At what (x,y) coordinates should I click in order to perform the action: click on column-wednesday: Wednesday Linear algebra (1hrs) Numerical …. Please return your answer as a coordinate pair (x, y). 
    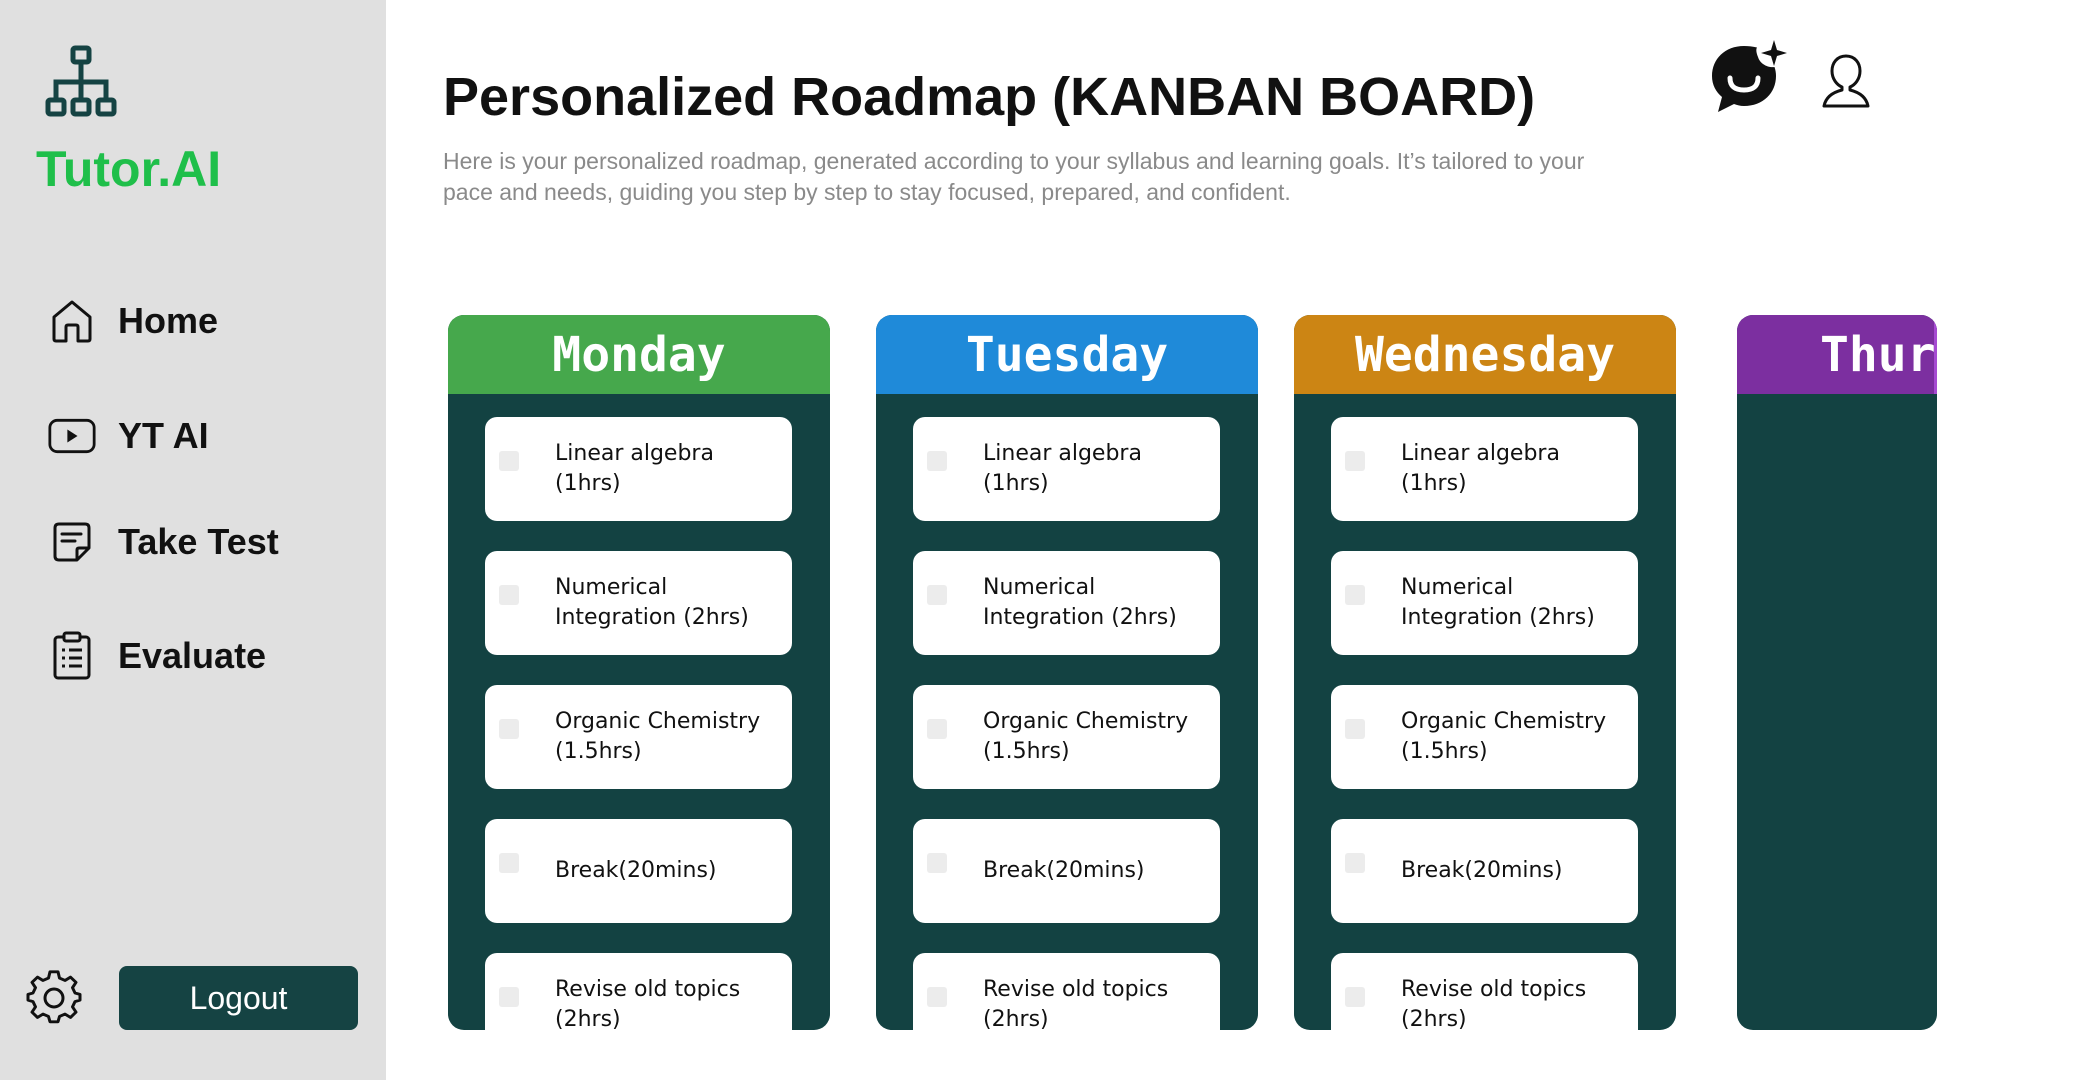
    Looking at the image, I should click on (1485, 672).